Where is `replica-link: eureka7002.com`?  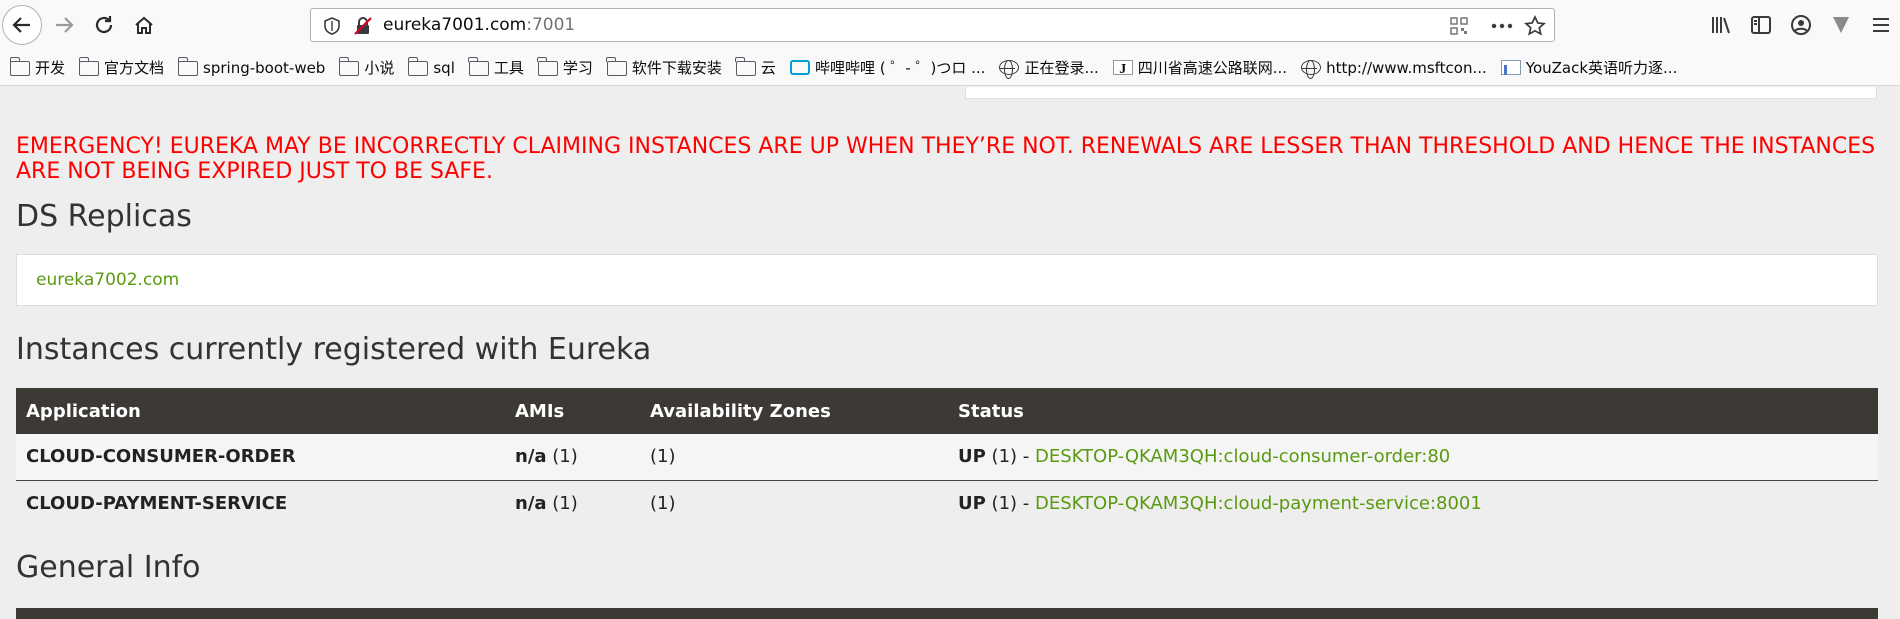
replica-link: eureka7002.com is located at coordinates (107, 280).